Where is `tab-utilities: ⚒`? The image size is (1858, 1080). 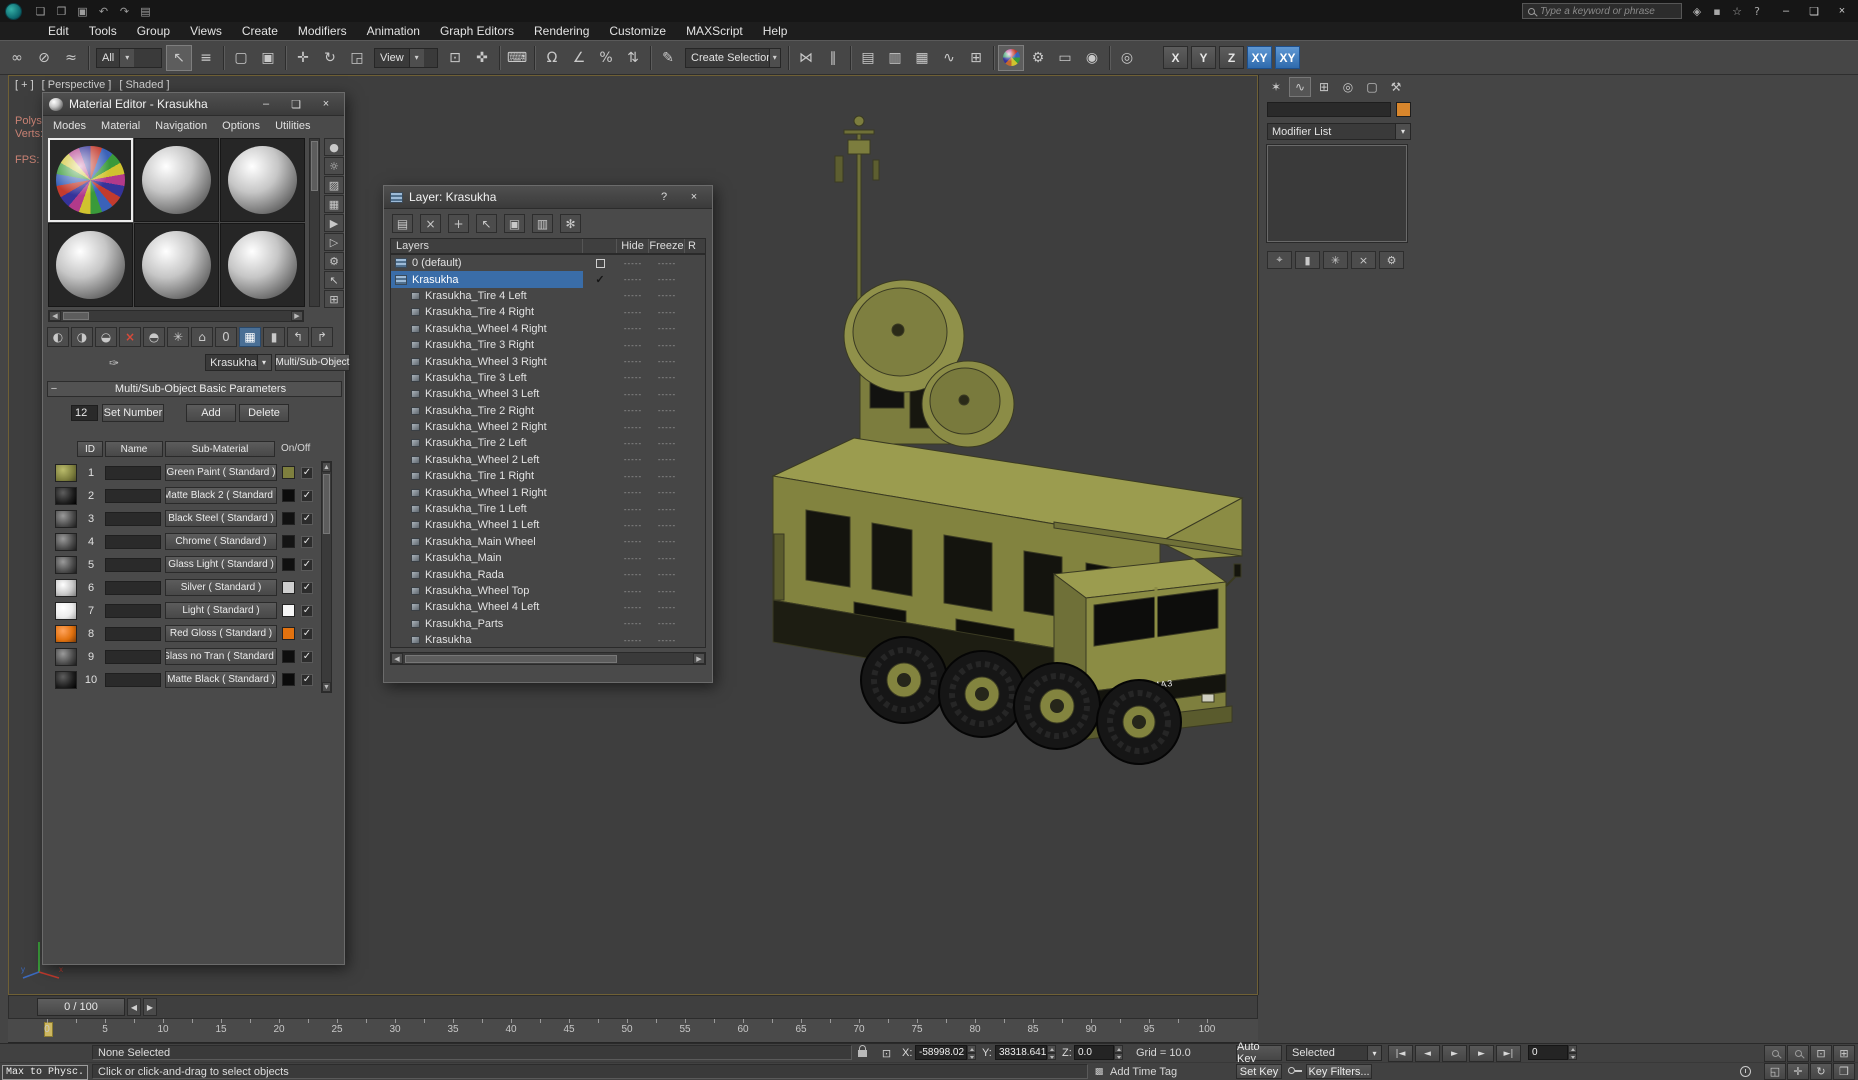
tab-utilities: ⚒ is located at coordinates (1396, 87).